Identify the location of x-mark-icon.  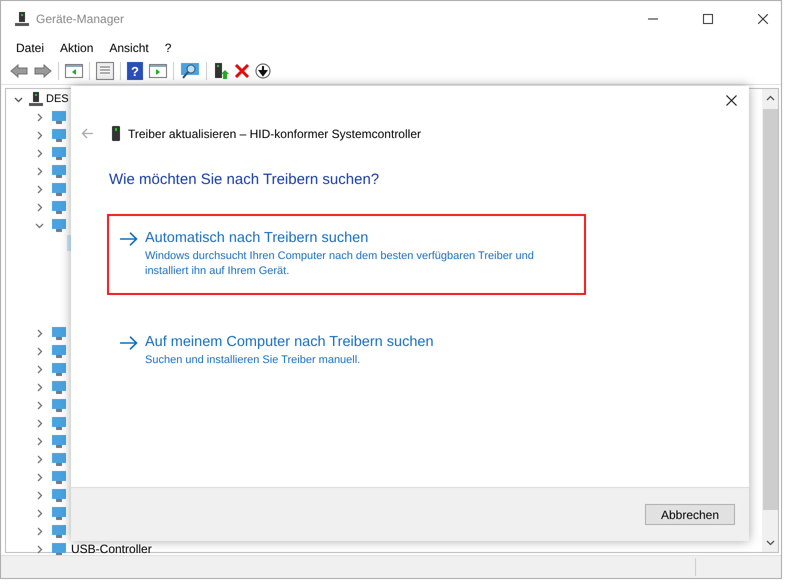
(242, 71).